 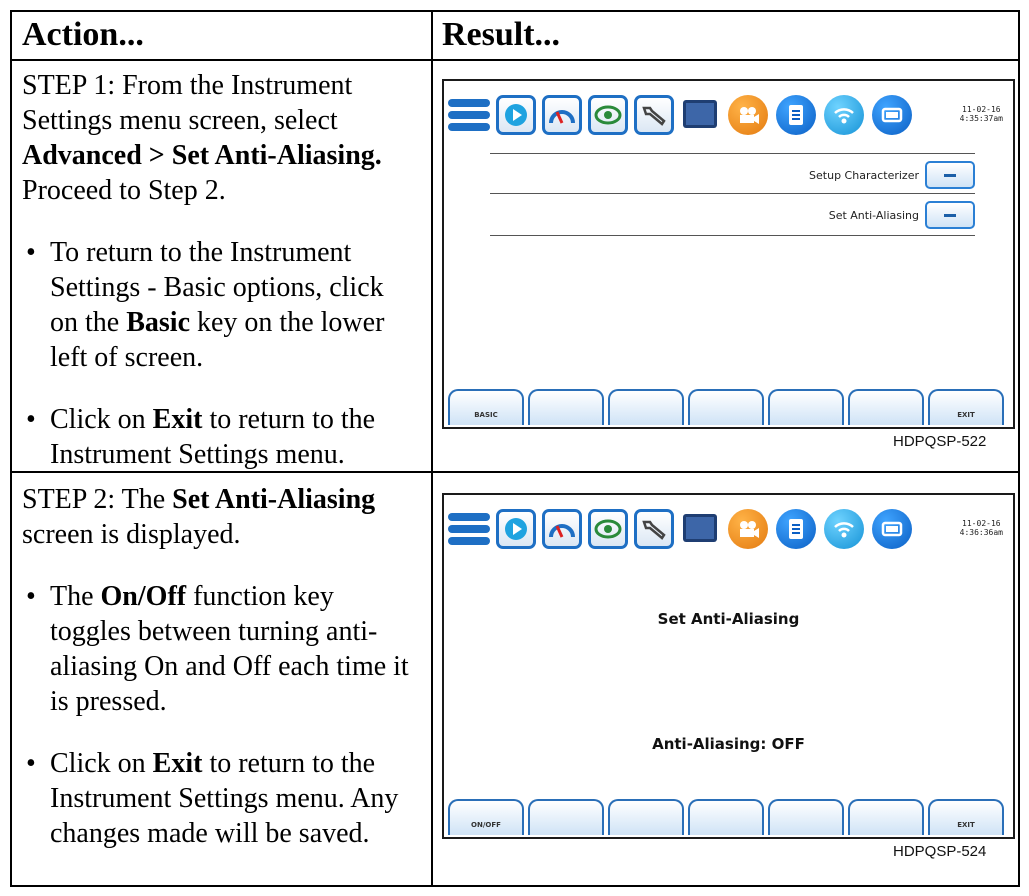 What do you see at coordinates (197, 454) in the screenshot?
I see `bullet-line: Instrument Settings menu.` at bounding box center [197, 454].